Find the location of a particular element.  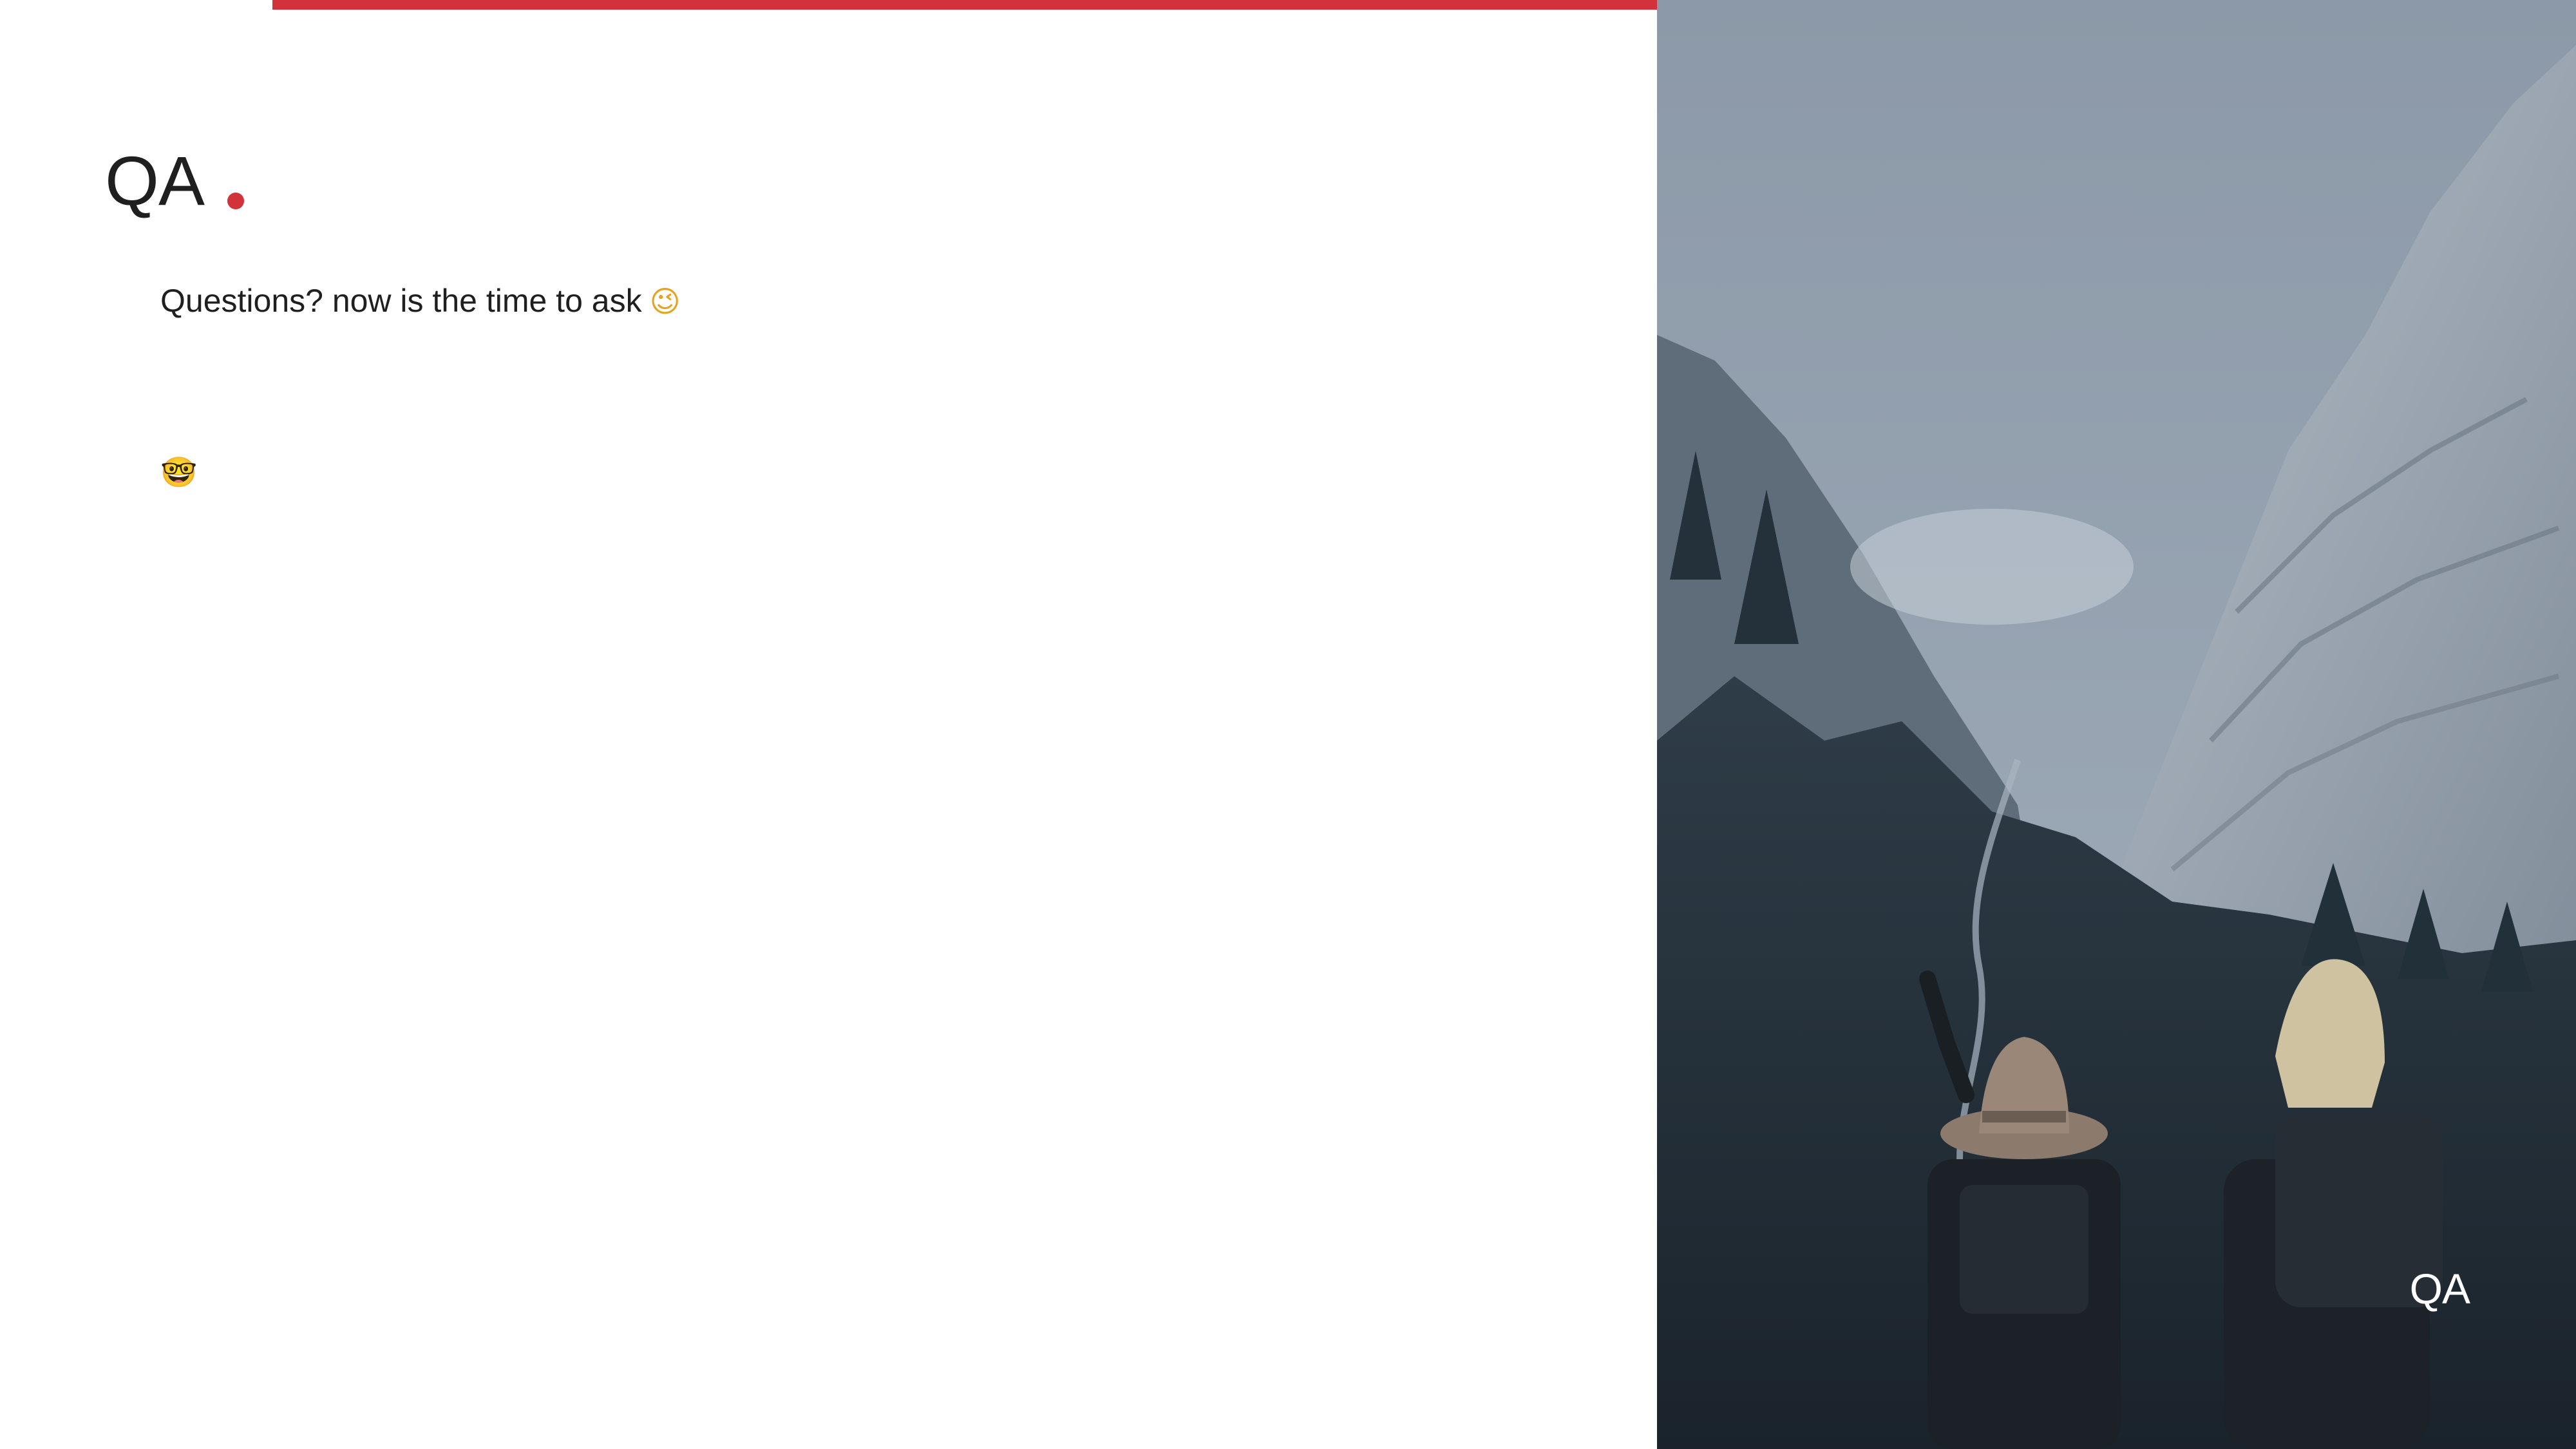

photo-caption: QA is located at coordinates (2439, 1288).